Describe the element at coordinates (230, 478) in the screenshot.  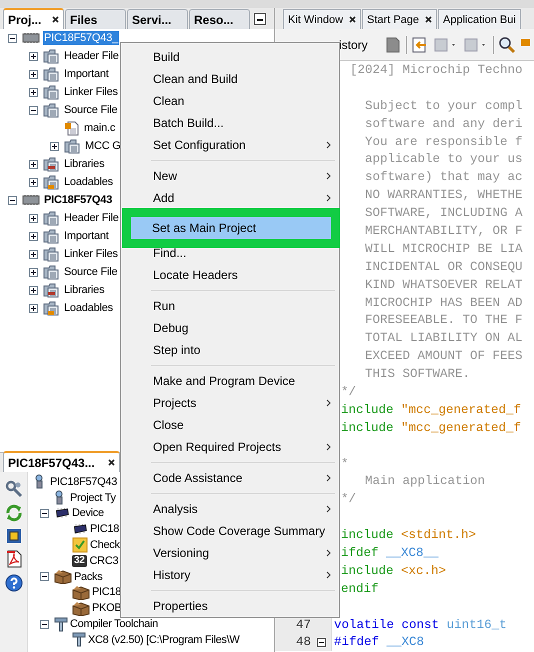
I see `menu-item: Code Assistance` at that location.